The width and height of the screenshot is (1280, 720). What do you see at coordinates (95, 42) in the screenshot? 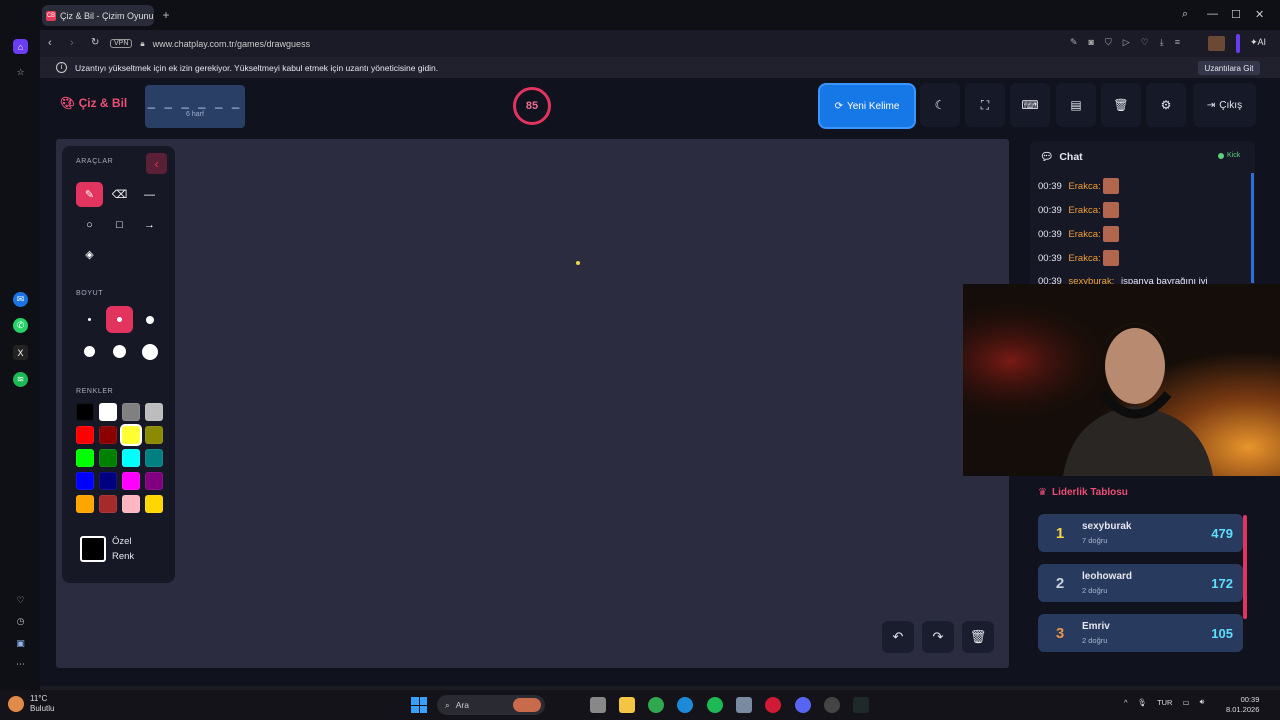
I see `reload-icon: ↻` at bounding box center [95, 42].